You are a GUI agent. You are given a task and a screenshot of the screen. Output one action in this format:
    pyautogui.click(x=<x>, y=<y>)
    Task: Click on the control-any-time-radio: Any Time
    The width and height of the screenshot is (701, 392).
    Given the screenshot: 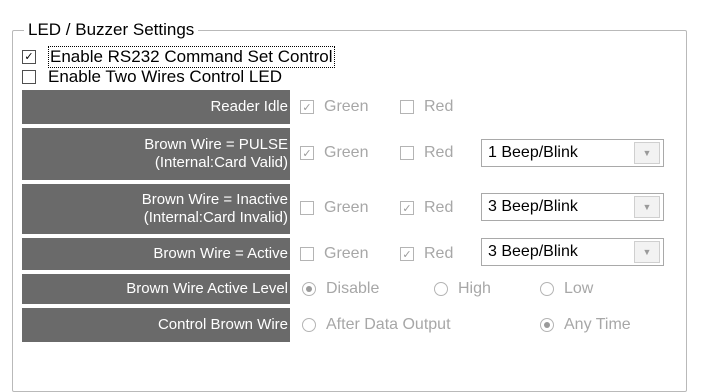 What is the action you would take?
    pyautogui.click(x=585, y=325)
    